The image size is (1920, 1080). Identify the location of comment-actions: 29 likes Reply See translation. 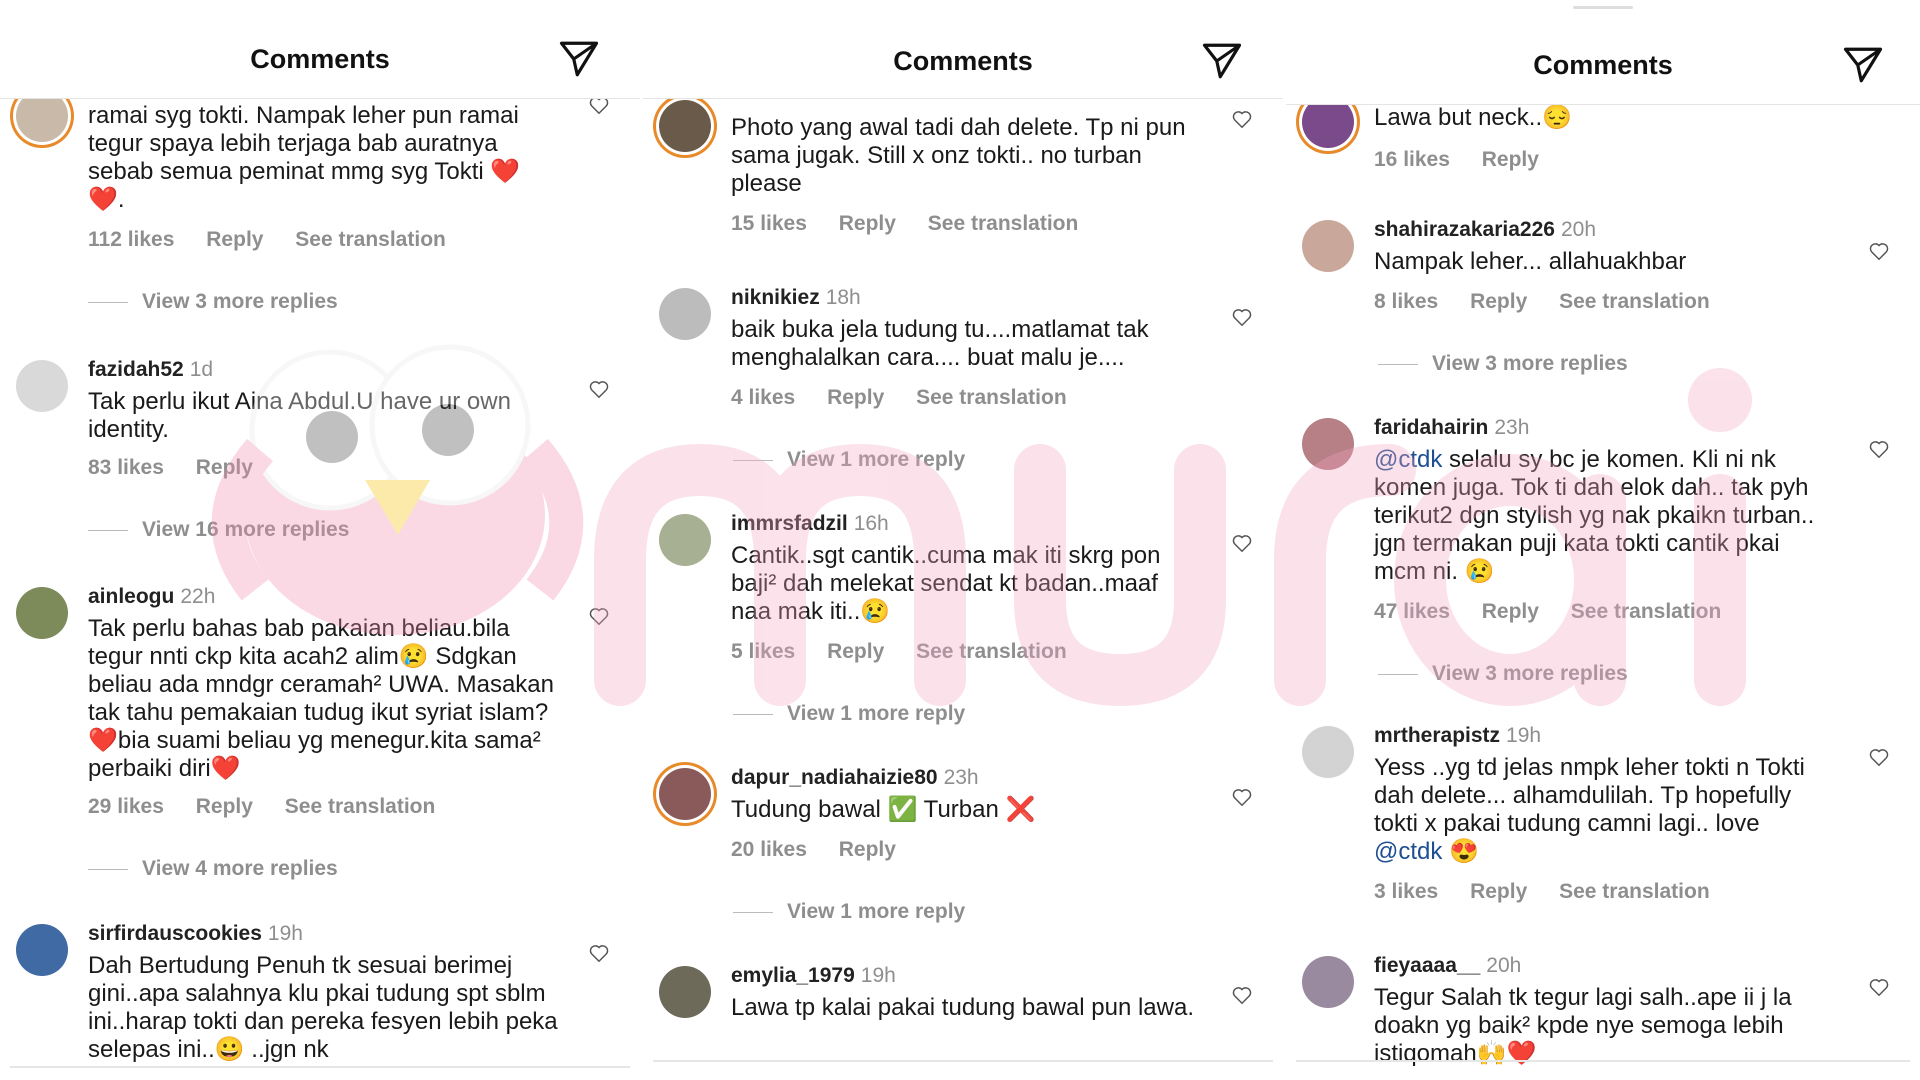
(274, 807).